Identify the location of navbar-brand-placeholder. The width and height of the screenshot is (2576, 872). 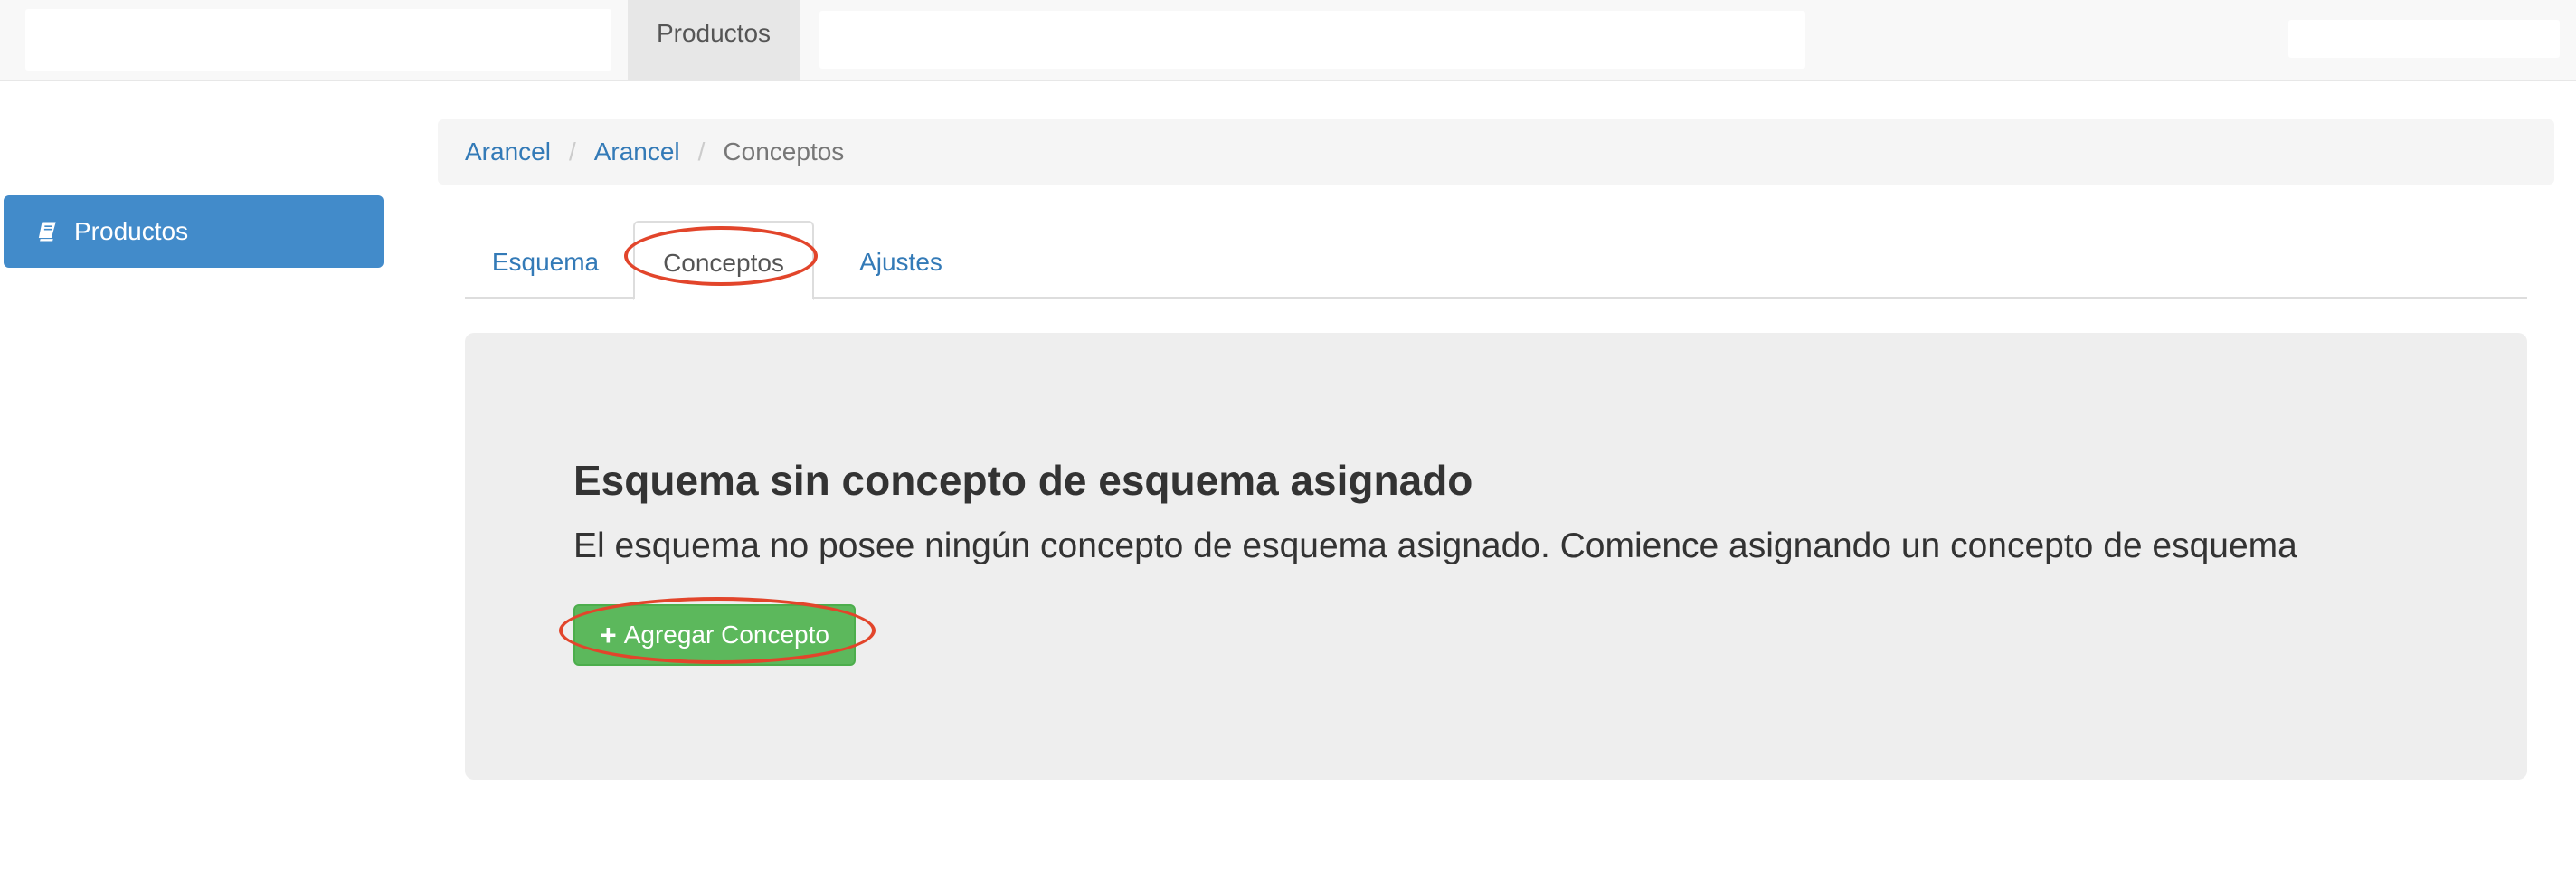
(318, 40).